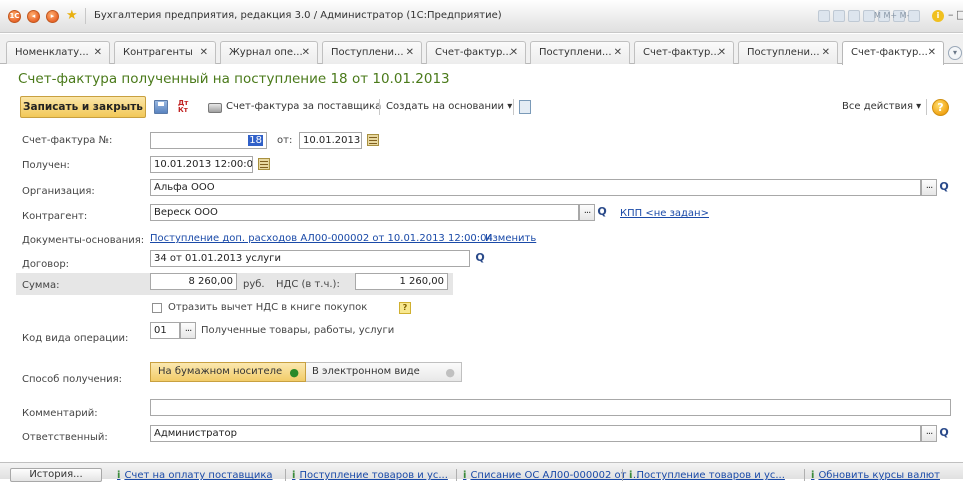 Image resolution: width=963 pixels, height=482 pixels. Describe the element at coordinates (550, 407) in the screenshot. I see `comment-input` at that location.